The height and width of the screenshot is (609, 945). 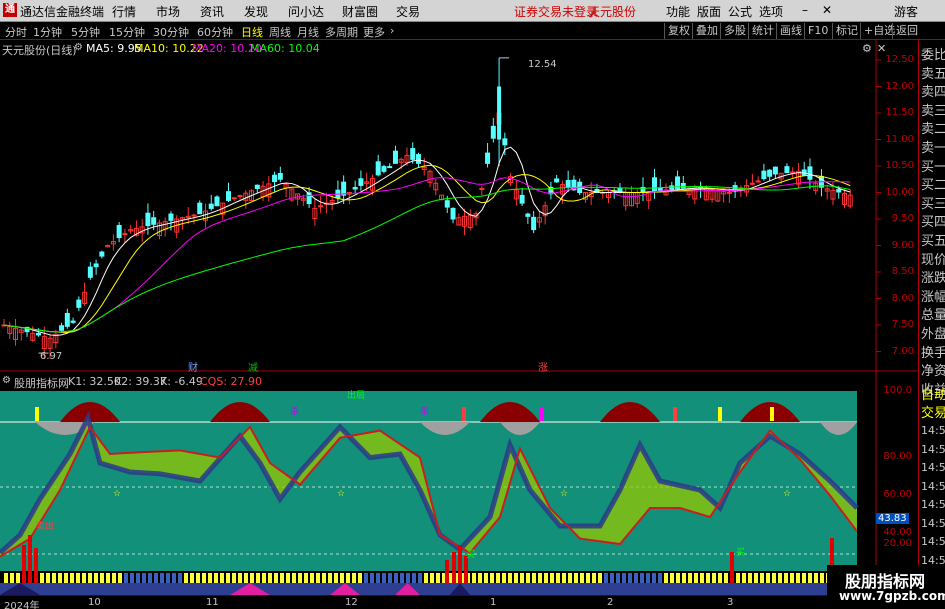 What do you see at coordinates (867, 48) in the screenshot?
I see `chart-settings-icon: ⚙` at bounding box center [867, 48].